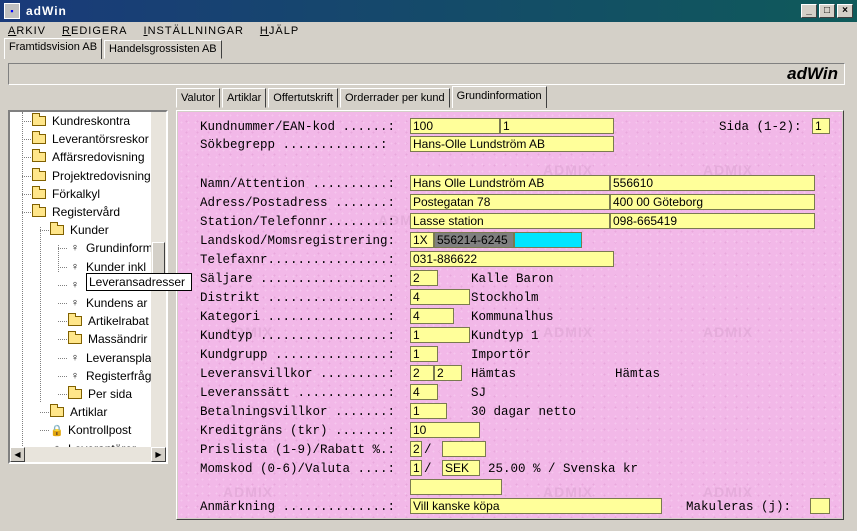  What do you see at coordinates (93, 212) in the screenshot?
I see `tree-item: Registervård` at bounding box center [93, 212].